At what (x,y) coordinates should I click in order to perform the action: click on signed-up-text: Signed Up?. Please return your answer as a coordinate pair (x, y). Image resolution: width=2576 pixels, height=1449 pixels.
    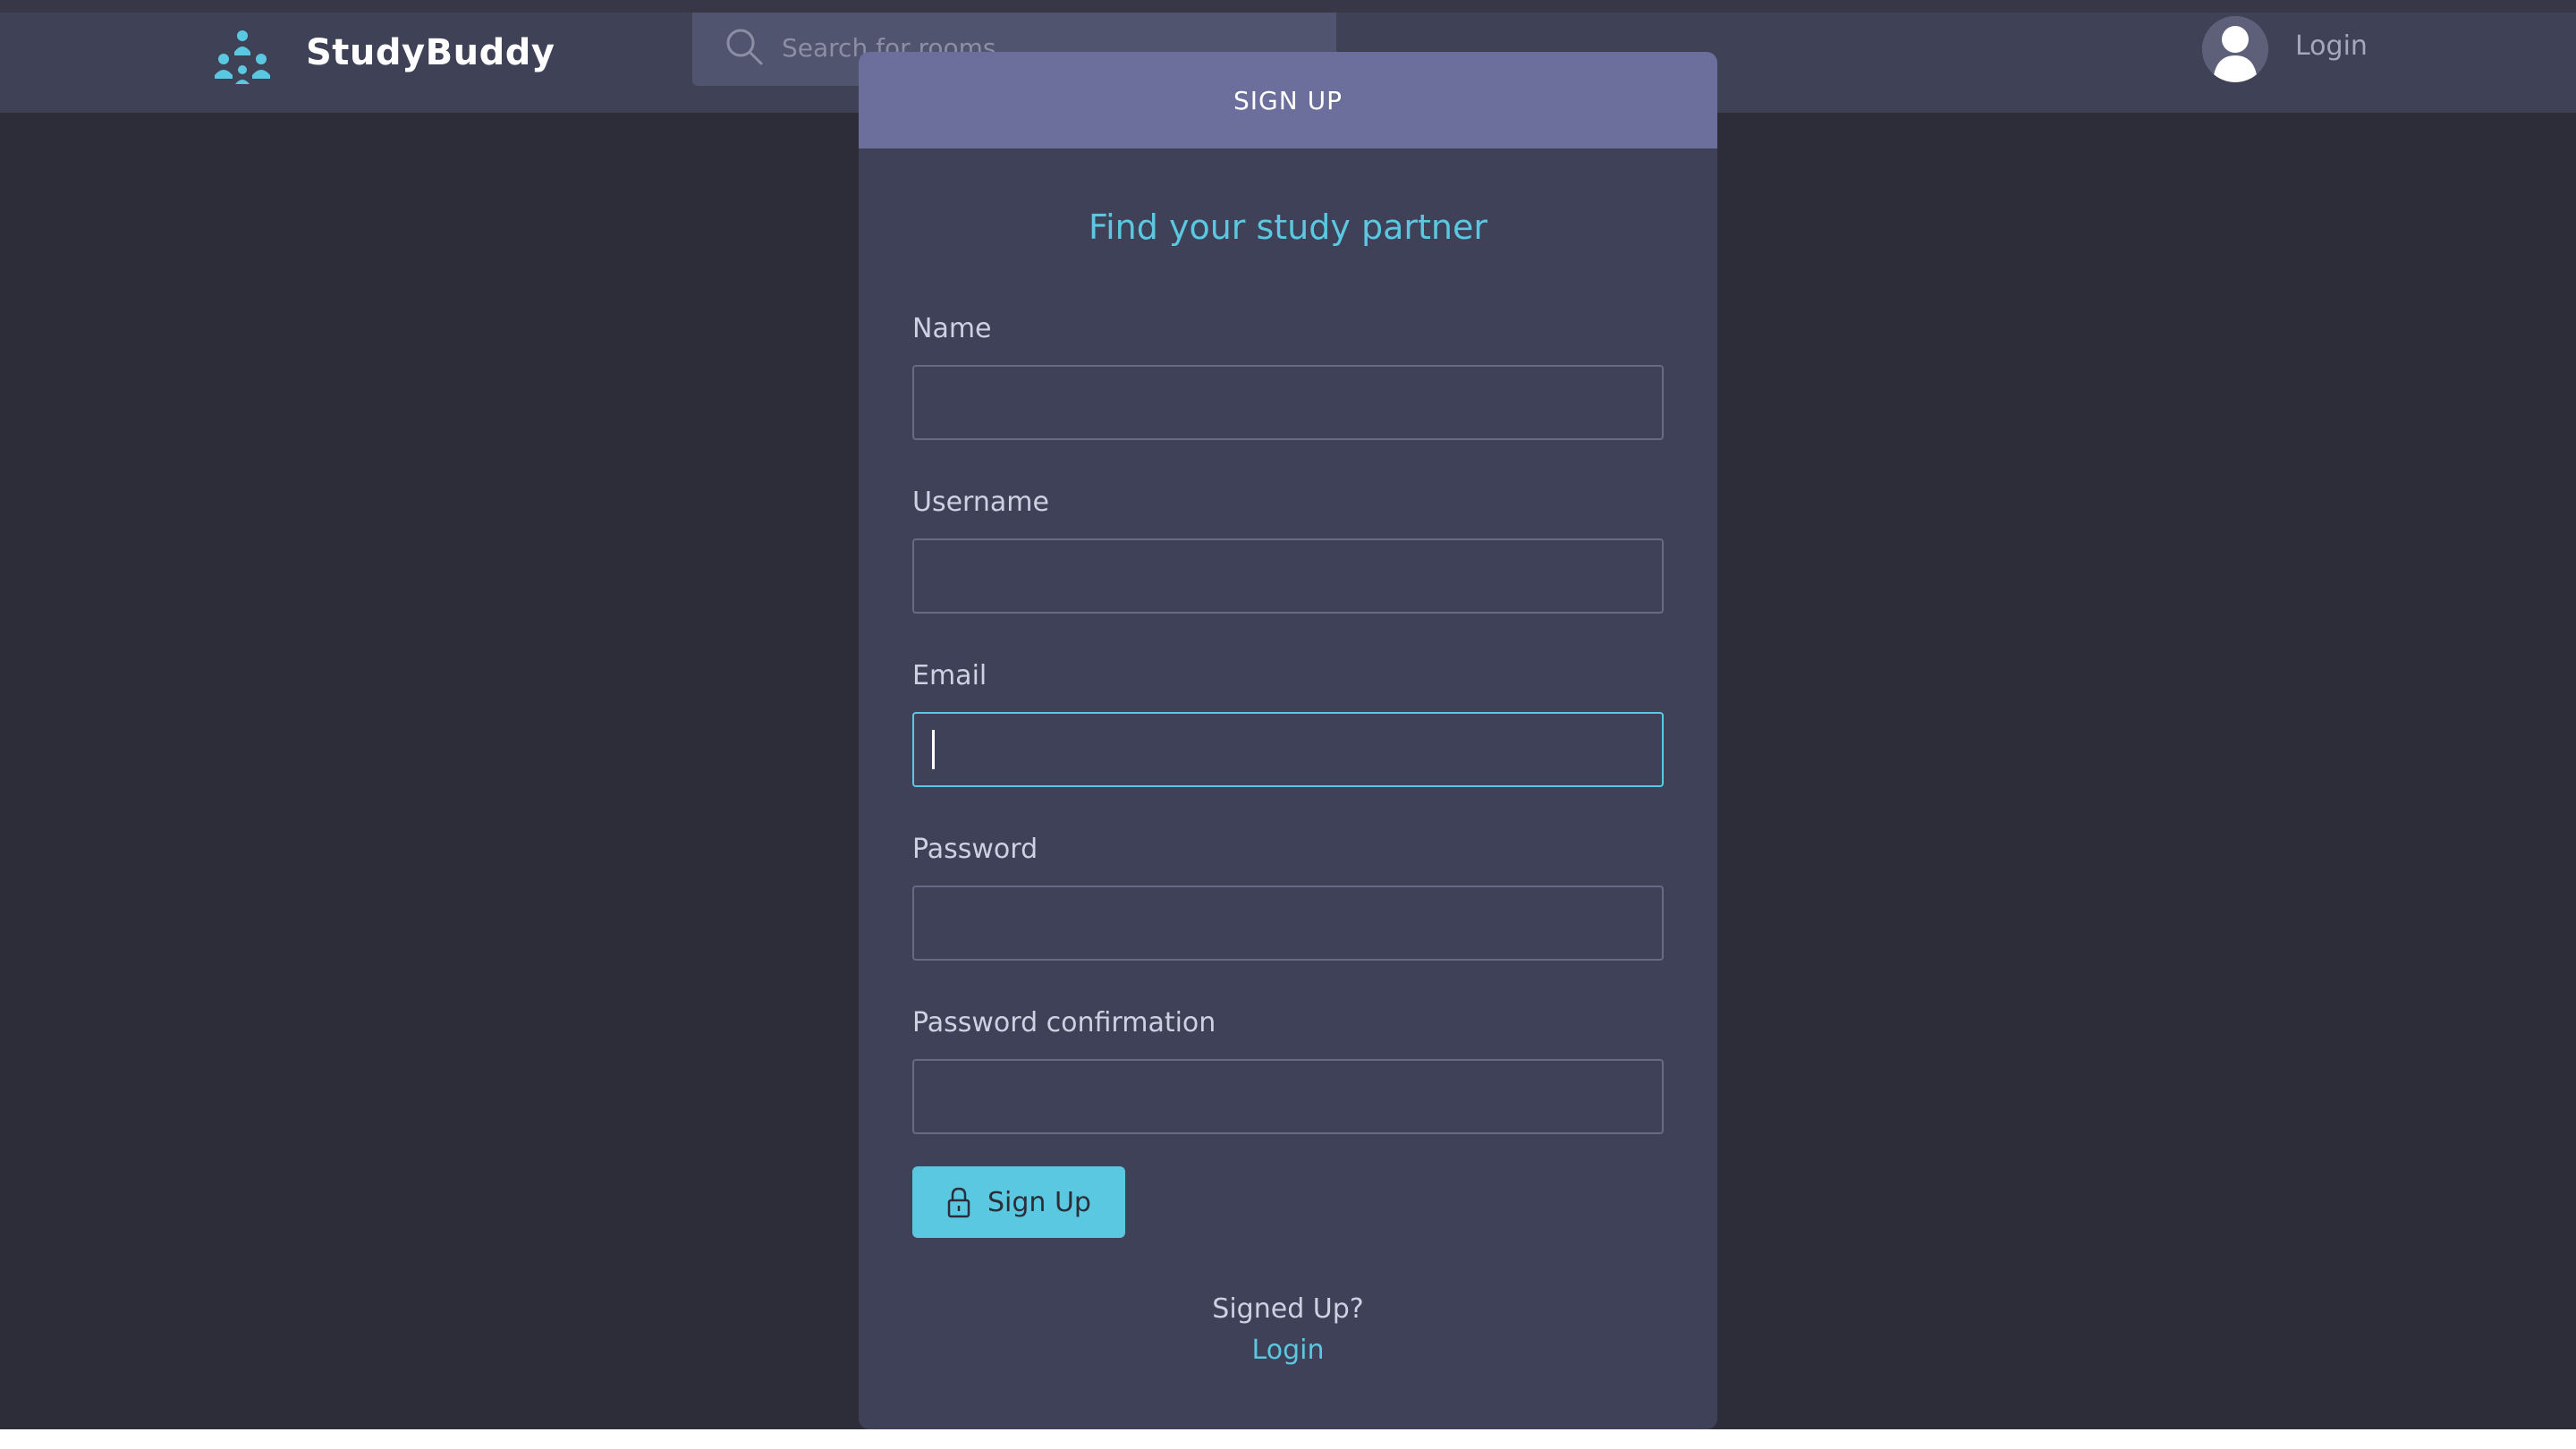
    Looking at the image, I should click on (1288, 1309).